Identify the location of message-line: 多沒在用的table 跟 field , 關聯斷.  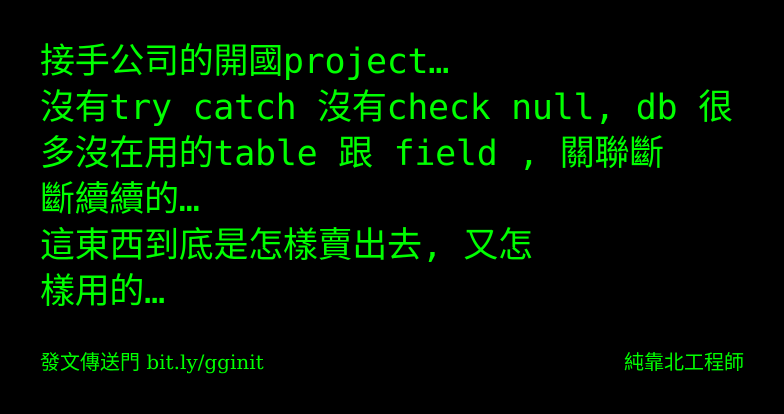
(352, 154).